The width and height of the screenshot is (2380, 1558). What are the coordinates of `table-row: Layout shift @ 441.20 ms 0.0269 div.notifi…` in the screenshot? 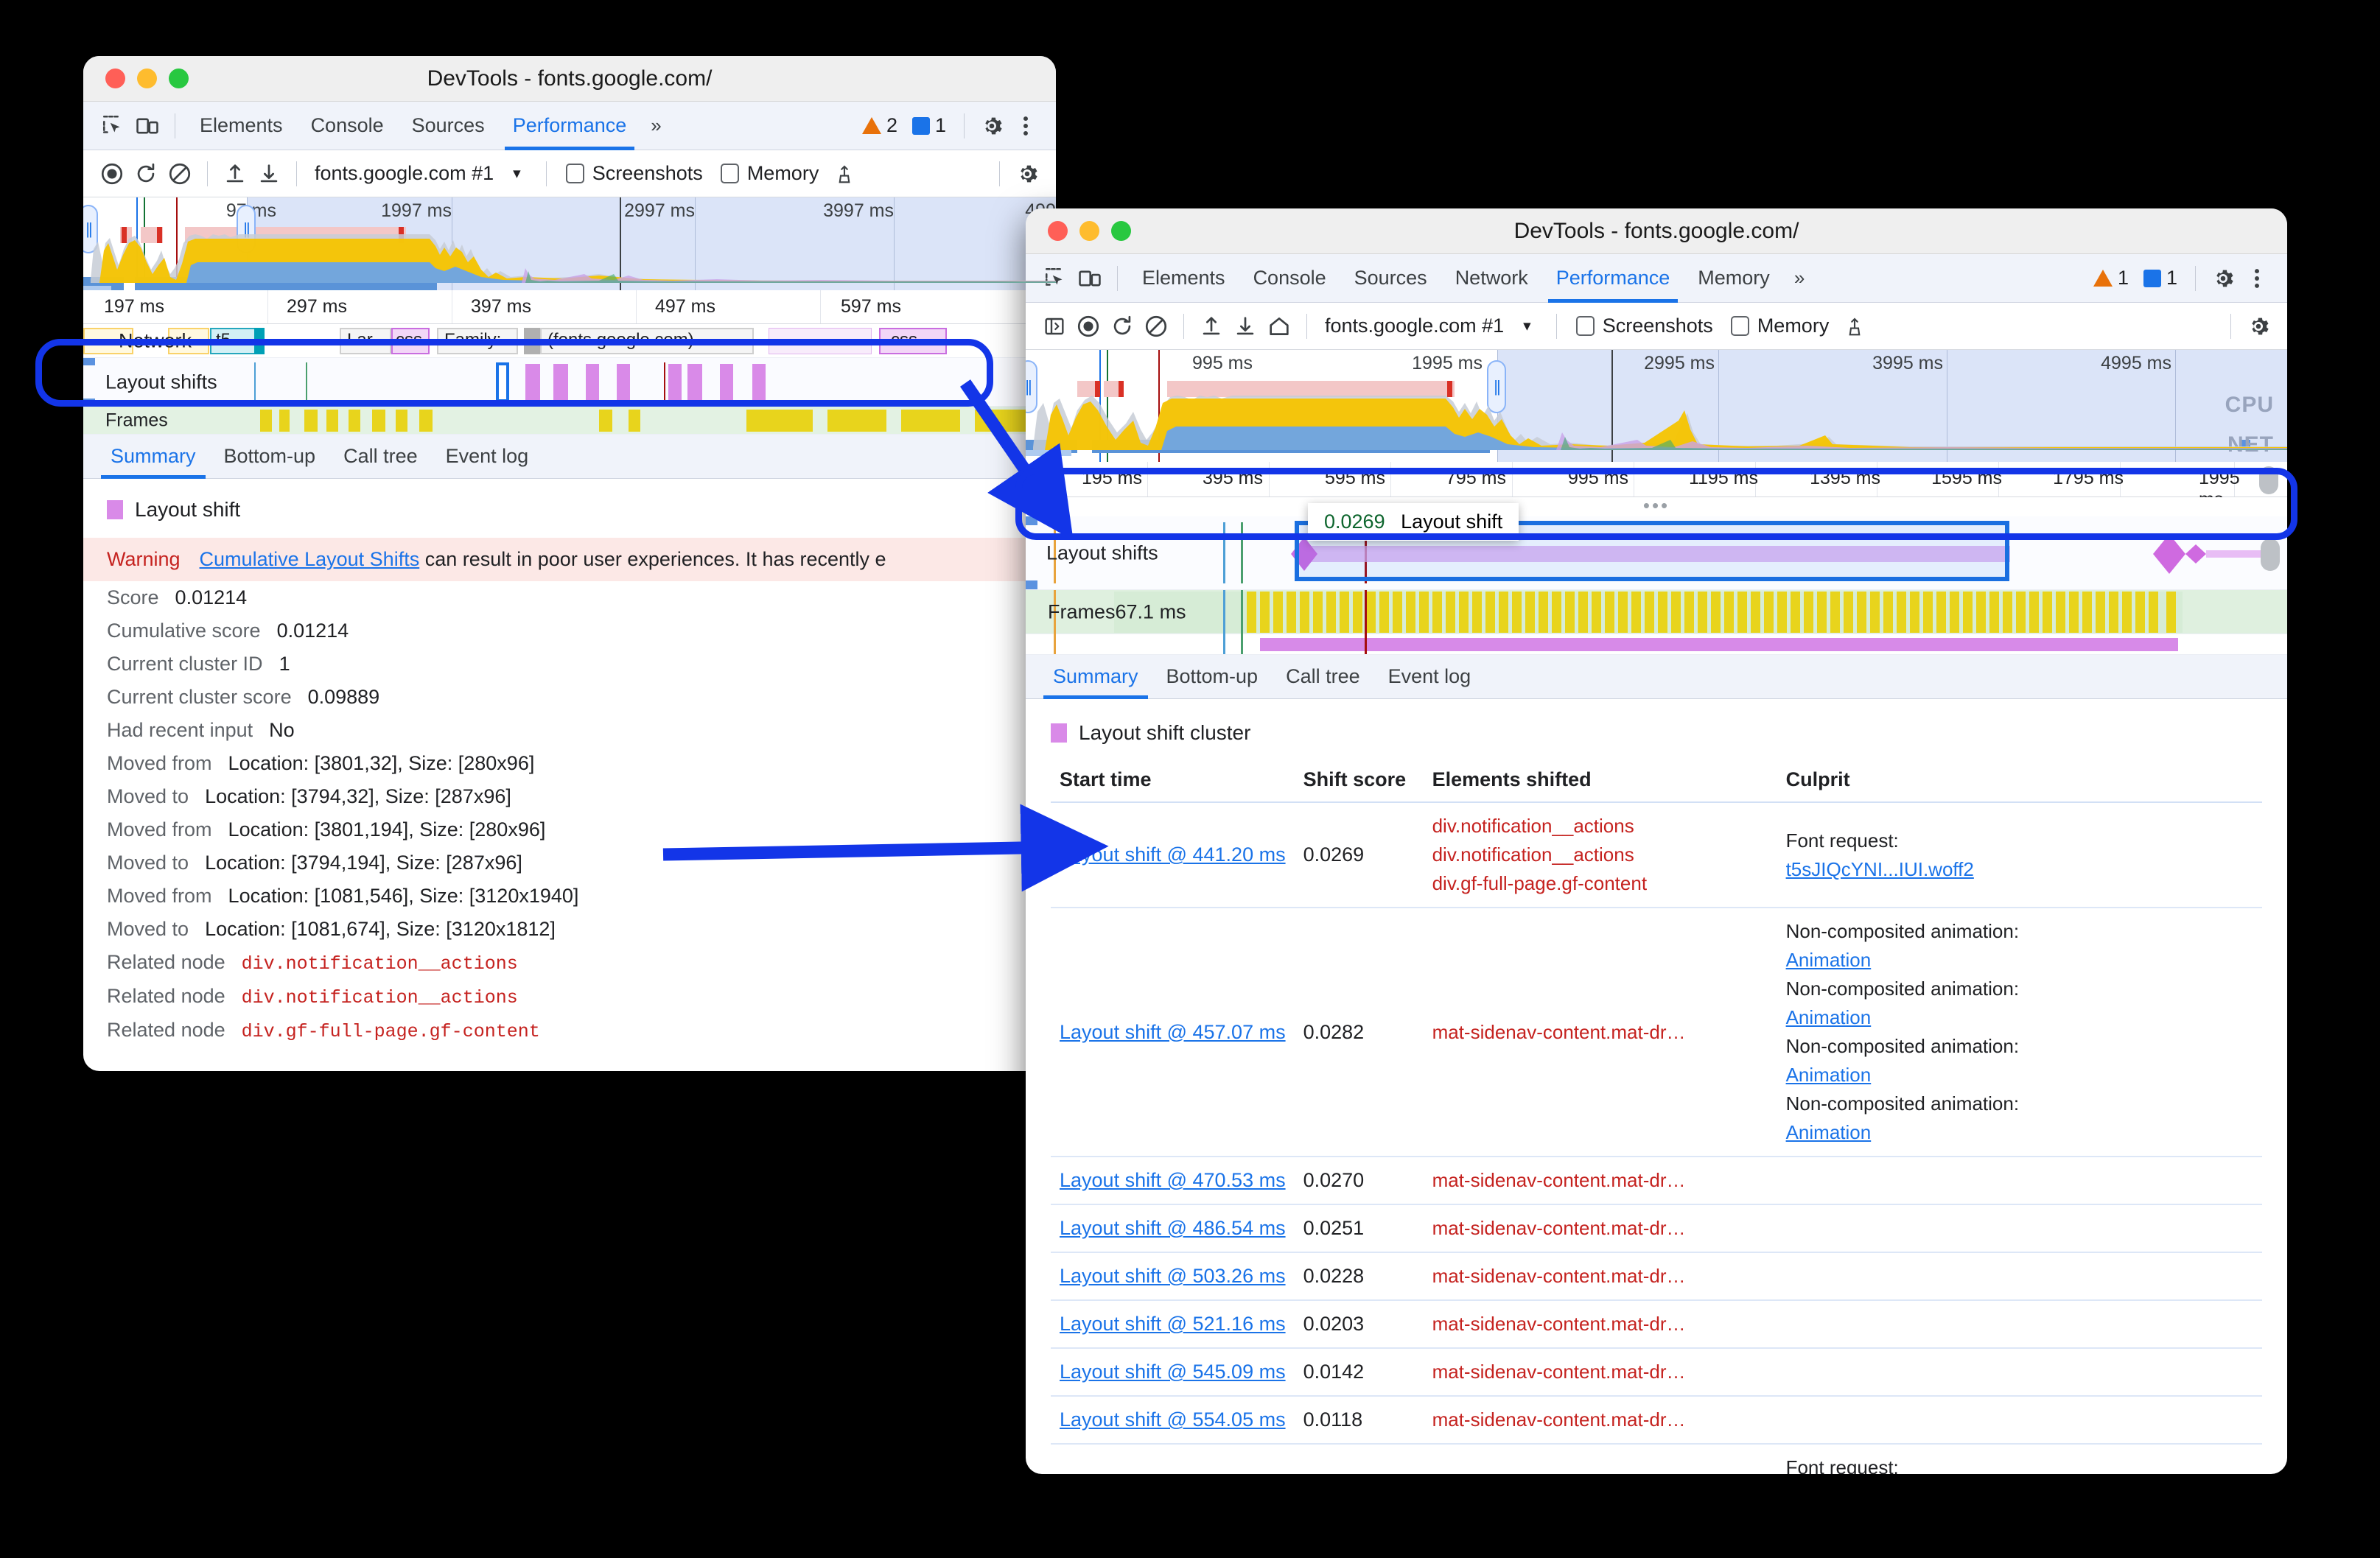 It's located at (1656, 855).